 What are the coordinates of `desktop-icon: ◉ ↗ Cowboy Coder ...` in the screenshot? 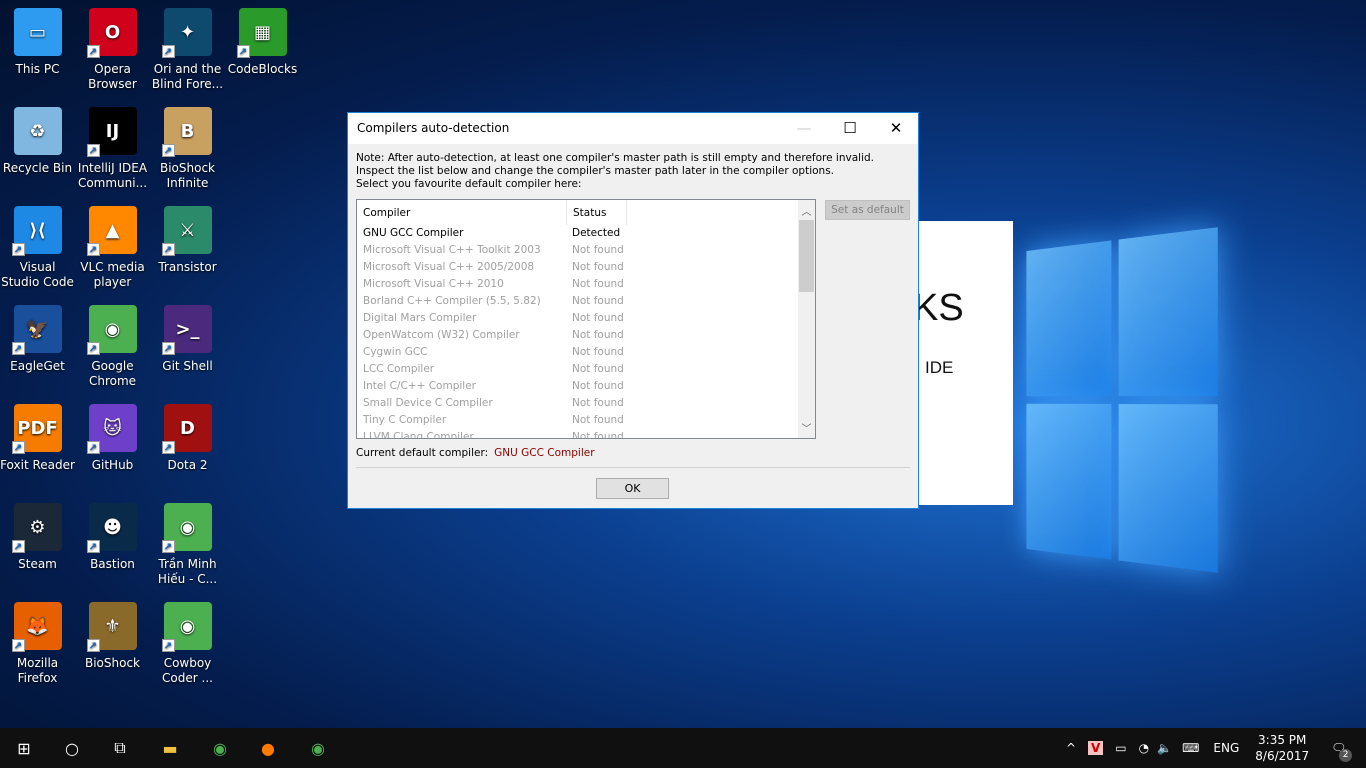 It's located at (187, 644).